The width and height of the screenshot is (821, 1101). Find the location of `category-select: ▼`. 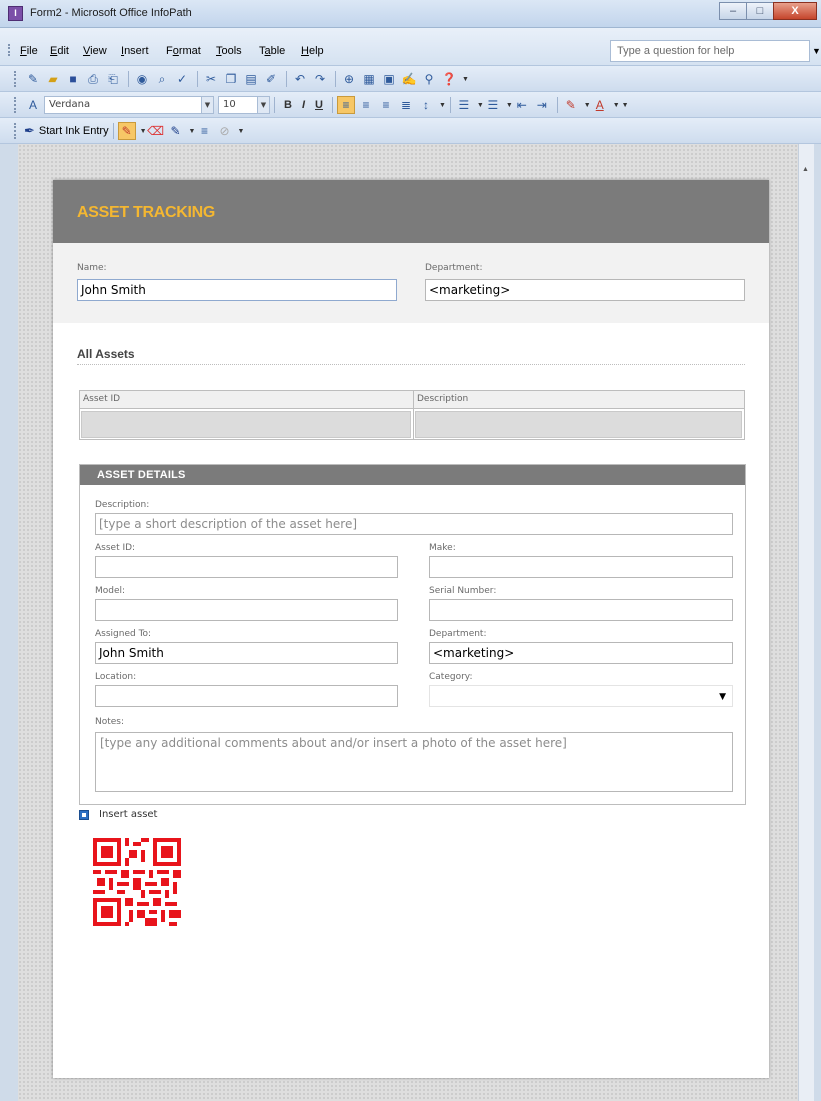

category-select: ▼ is located at coordinates (581, 696).